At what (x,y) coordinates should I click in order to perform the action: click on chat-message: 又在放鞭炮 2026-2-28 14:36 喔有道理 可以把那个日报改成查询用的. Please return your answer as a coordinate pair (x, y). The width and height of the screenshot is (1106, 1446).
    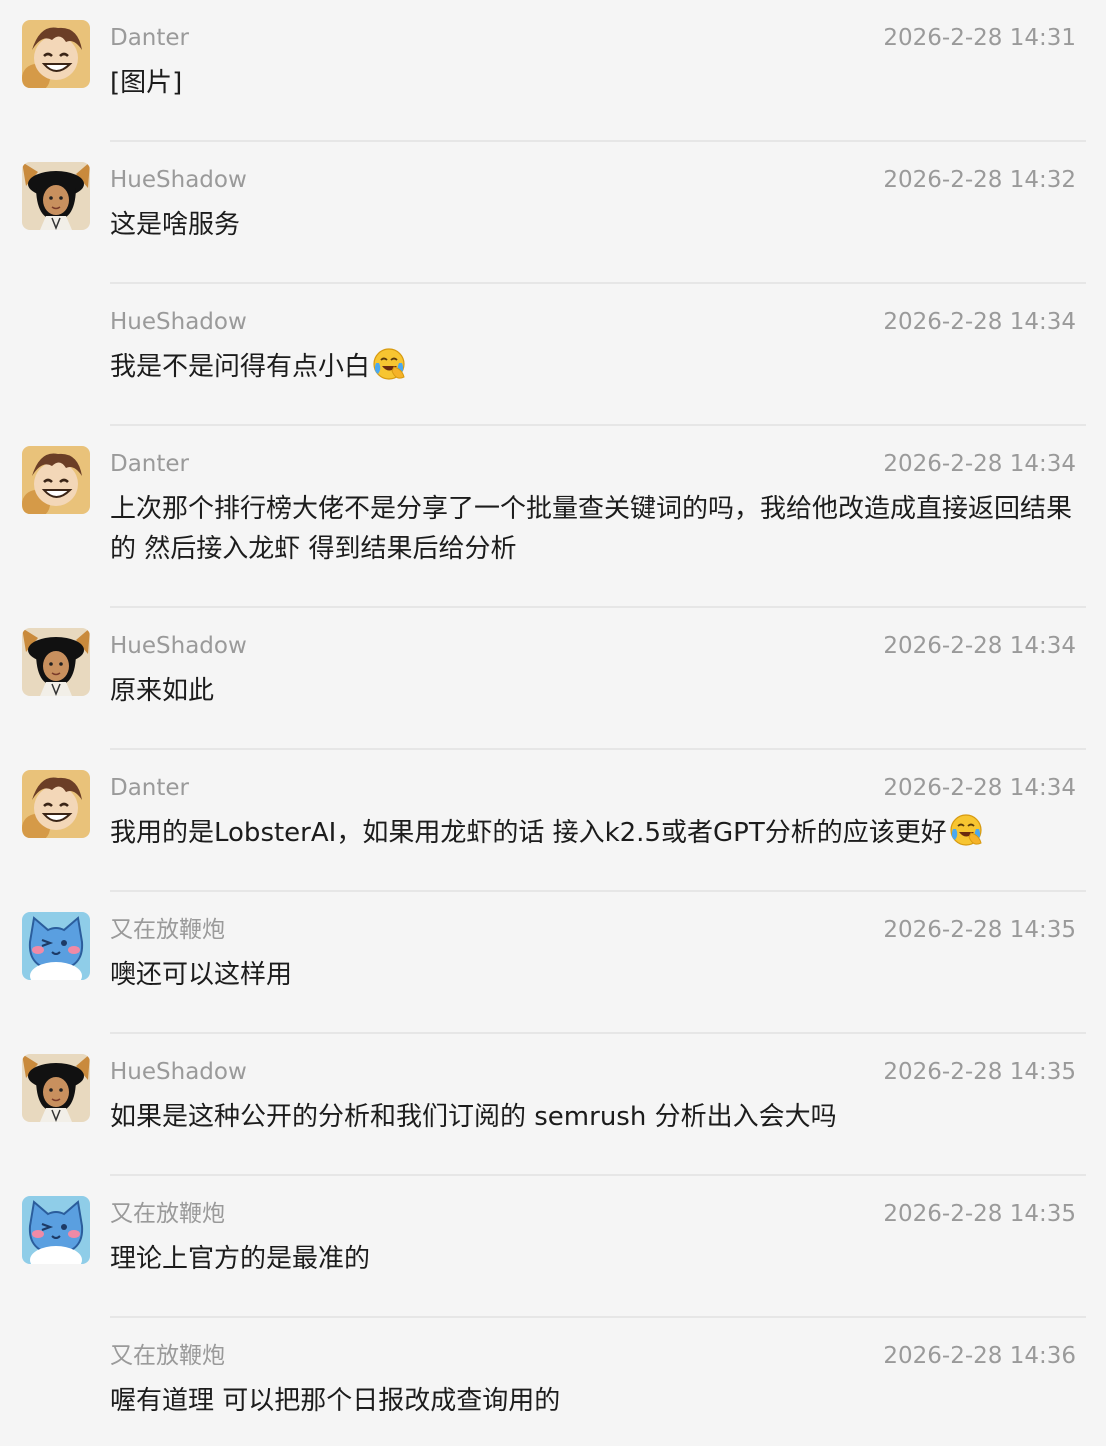
    Looking at the image, I should click on (553, 1382).